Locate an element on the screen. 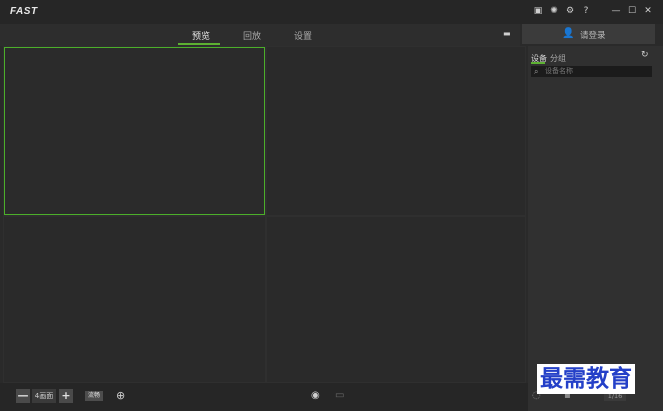  snapshot-icon: ◉ is located at coordinates (317, 396).